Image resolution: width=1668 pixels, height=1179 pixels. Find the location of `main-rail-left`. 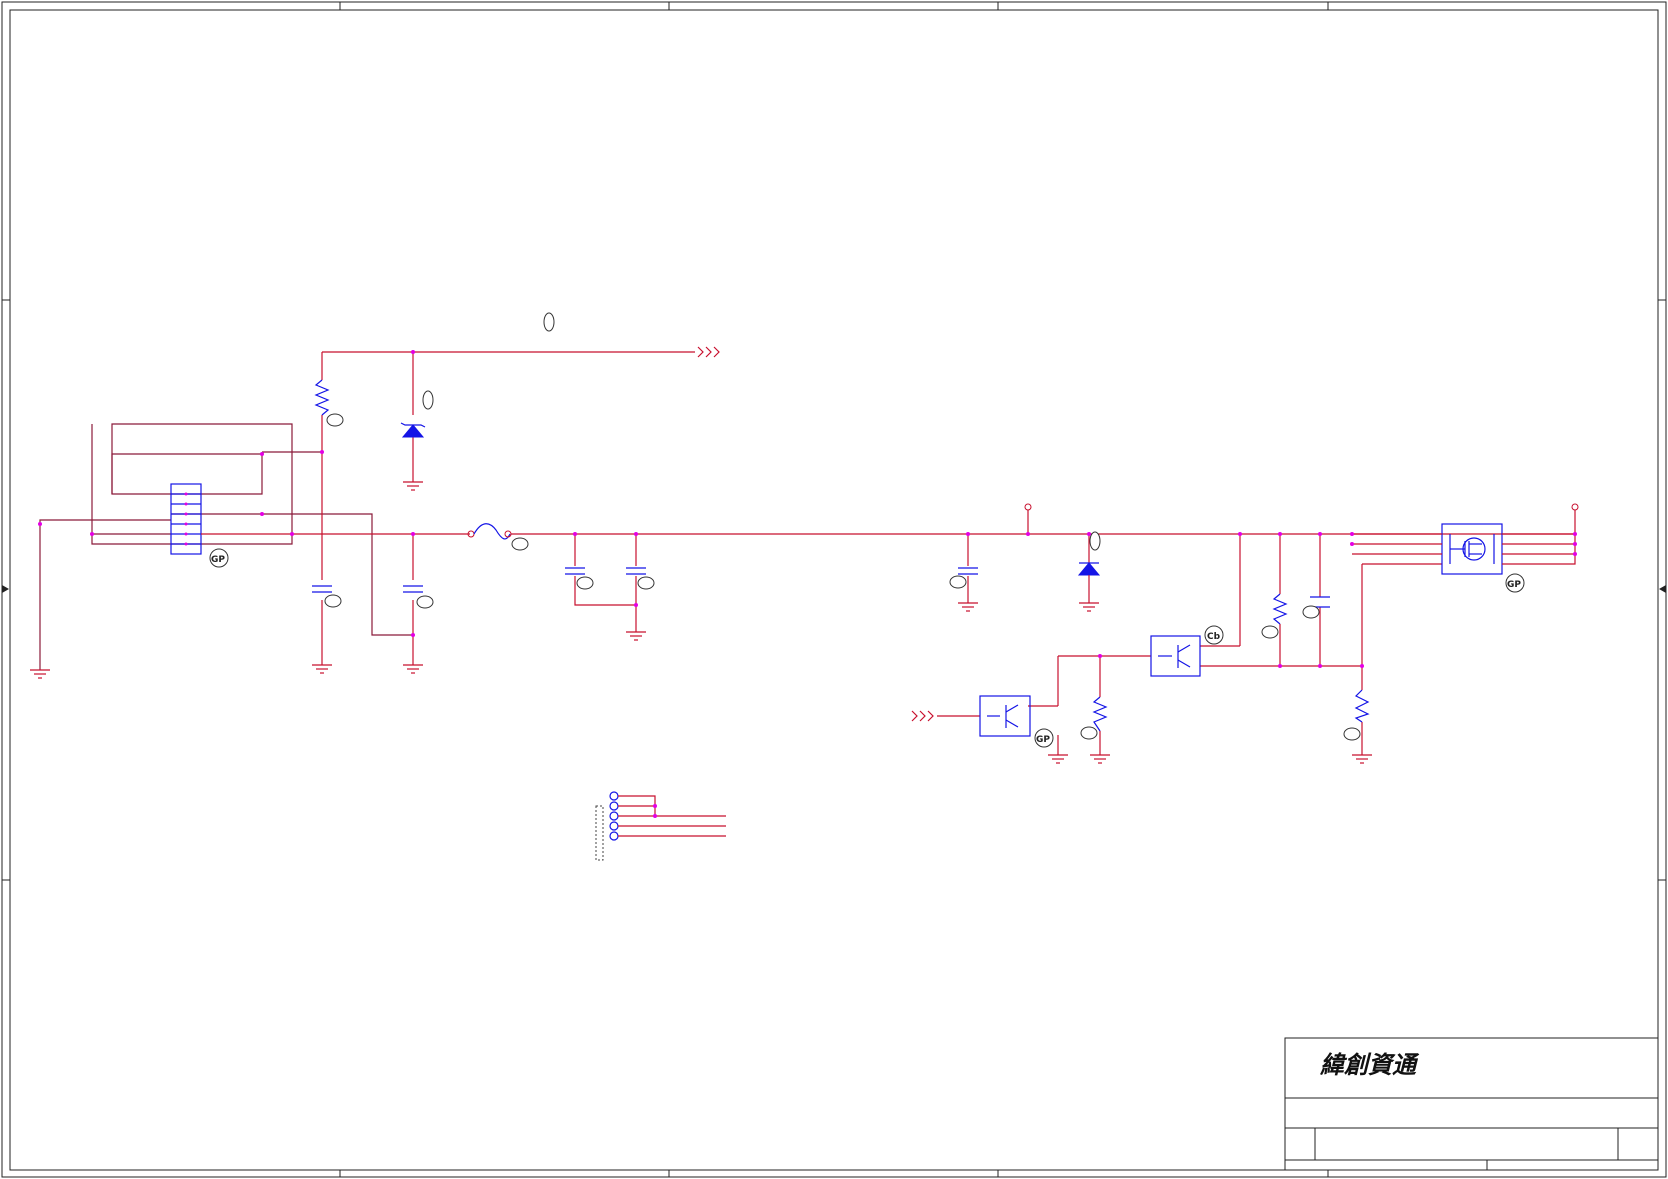

main-rail-left is located at coordinates (448, 508).